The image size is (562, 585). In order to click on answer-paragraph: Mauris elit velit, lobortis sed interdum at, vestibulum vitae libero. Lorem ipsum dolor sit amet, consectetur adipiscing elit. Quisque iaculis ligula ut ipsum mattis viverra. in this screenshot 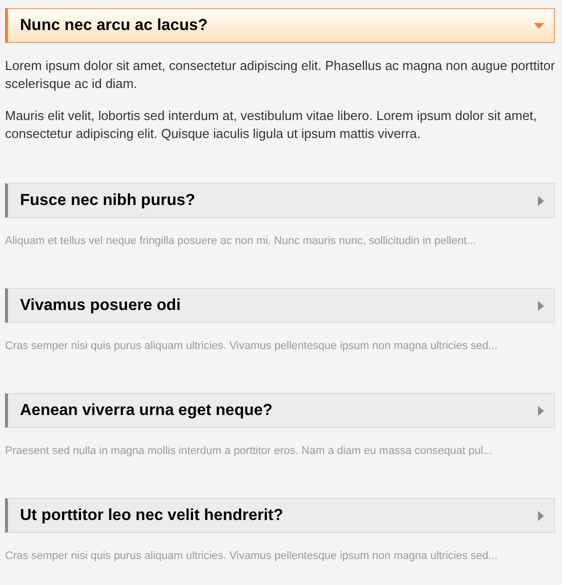, I will do `click(271, 125)`.